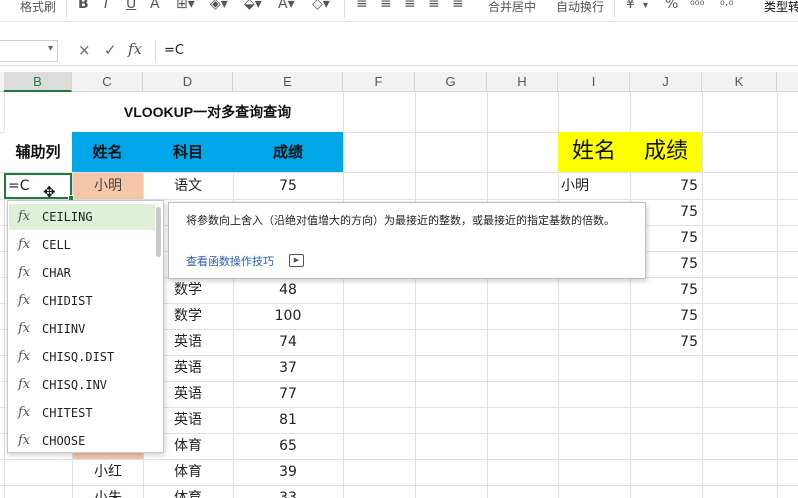  I want to click on score-cell: 74, so click(288, 342).